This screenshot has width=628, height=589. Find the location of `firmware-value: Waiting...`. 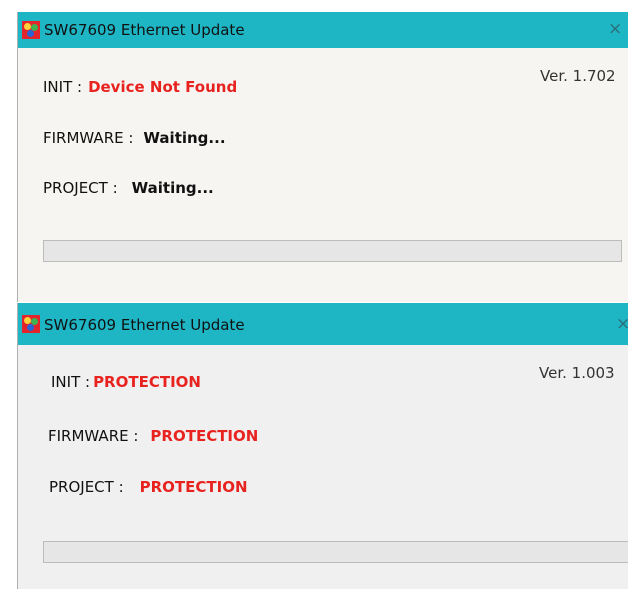

firmware-value: Waiting... is located at coordinates (184, 138).